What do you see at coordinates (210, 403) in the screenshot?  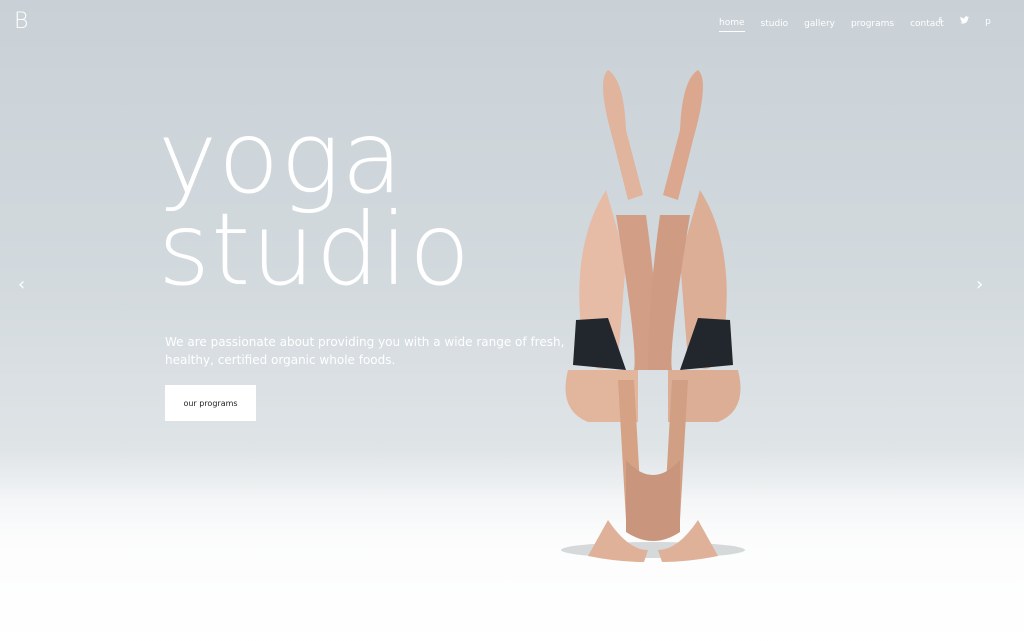 I see `our-programs-button: our programs` at bounding box center [210, 403].